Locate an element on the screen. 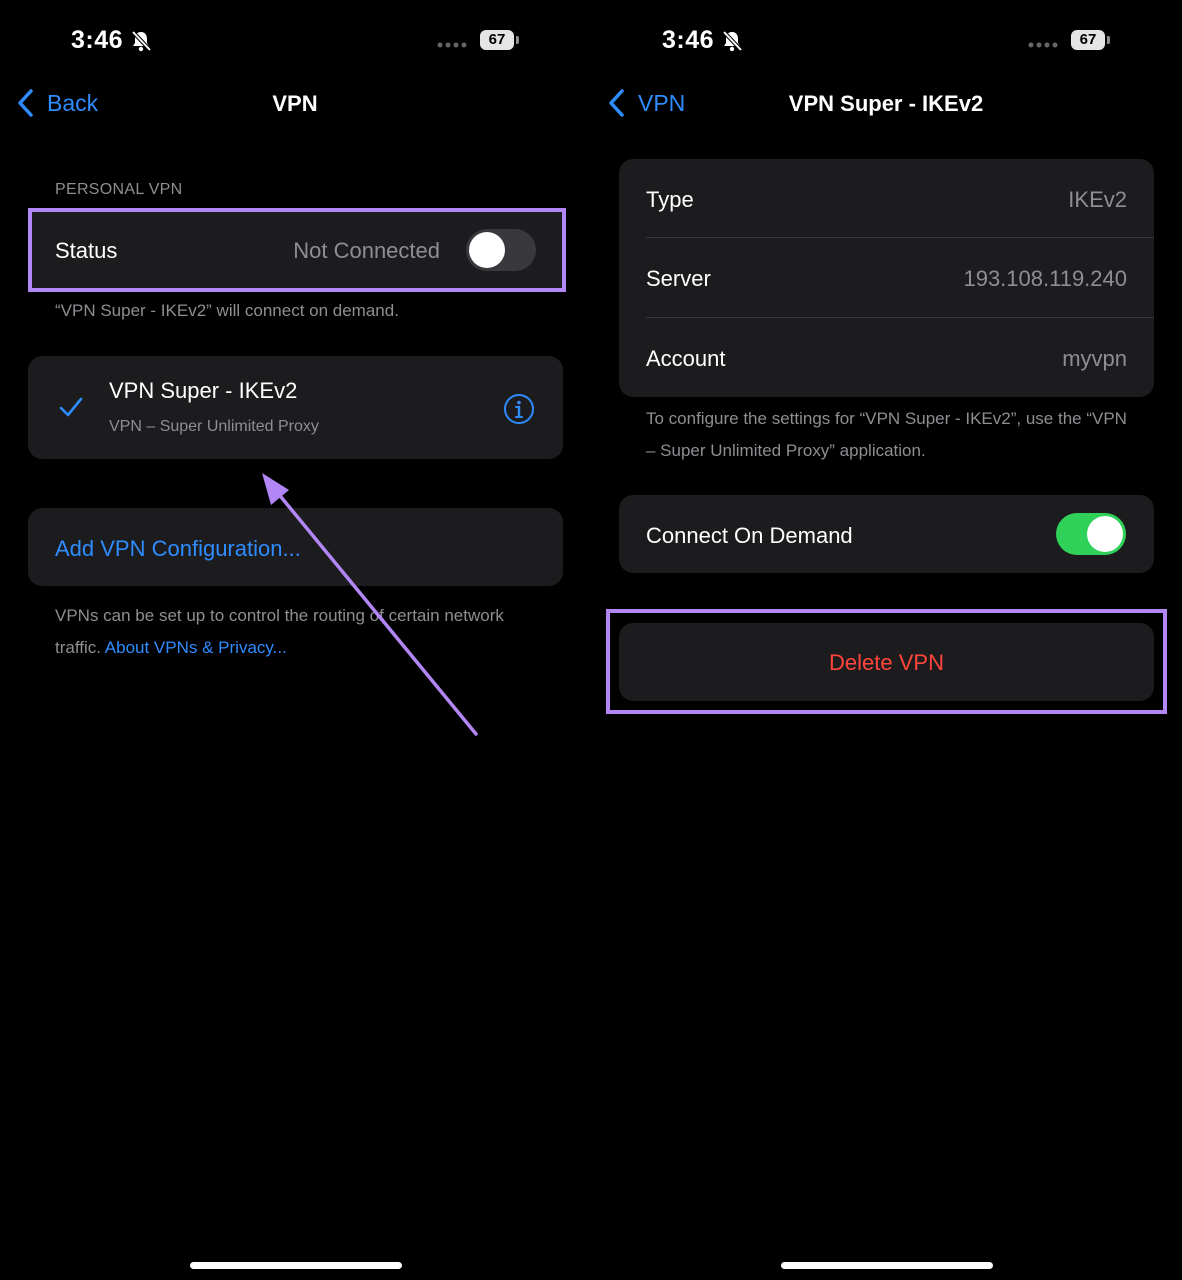 The height and width of the screenshot is (1280, 1182). detail-label: Type is located at coordinates (670, 199).